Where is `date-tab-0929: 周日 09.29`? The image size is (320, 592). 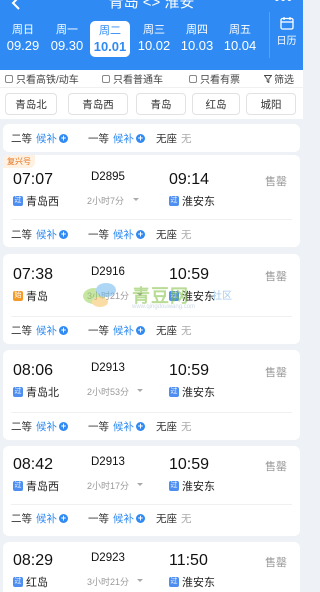
date-tab-0929: 周日 09.29 is located at coordinates (23, 39).